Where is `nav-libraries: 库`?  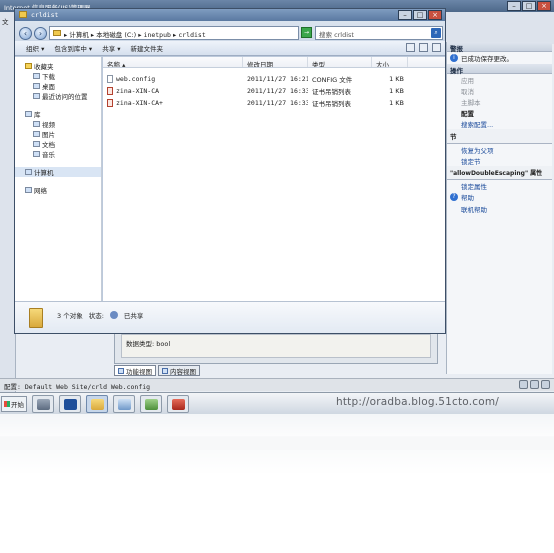
nav-libraries: 库 is located at coordinates (58, 114).